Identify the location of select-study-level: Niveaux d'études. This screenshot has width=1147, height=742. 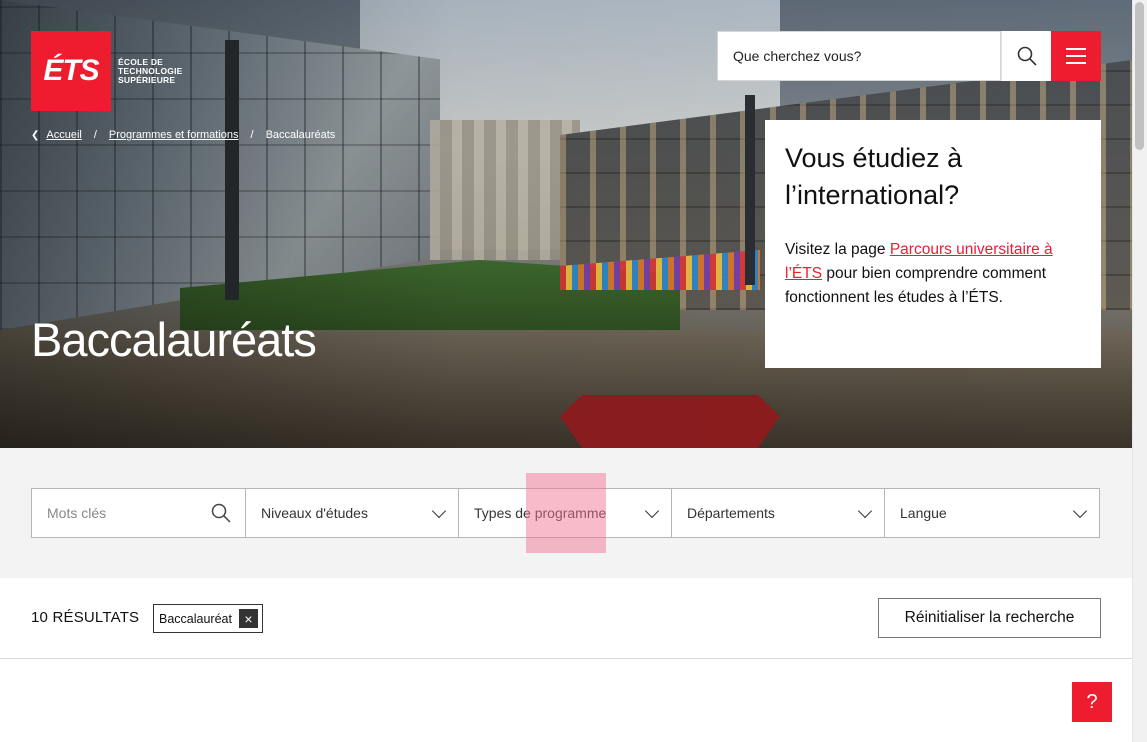
(352, 513).